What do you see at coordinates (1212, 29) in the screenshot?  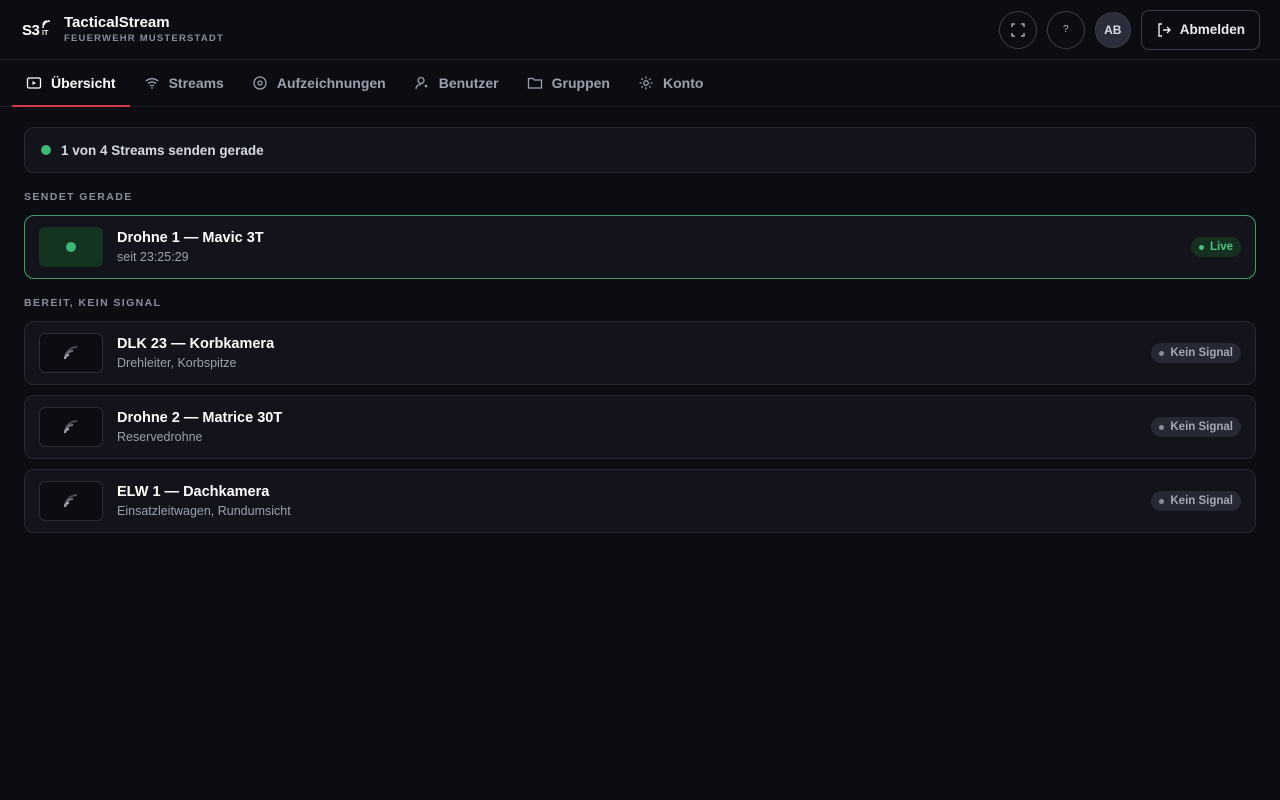 I see `logout-label: Abmelden` at bounding box center [1212, 29].